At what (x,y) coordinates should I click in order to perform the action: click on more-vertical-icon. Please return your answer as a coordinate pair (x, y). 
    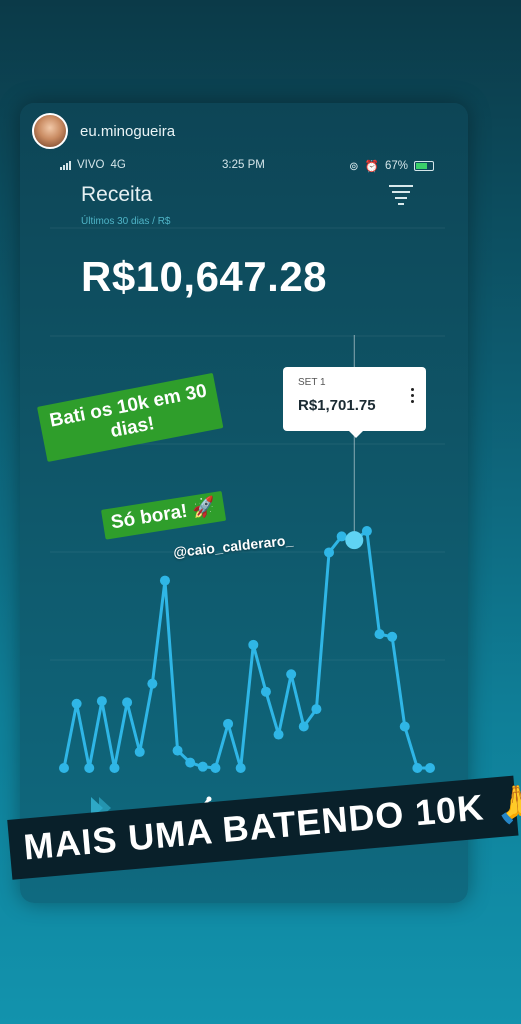
    Looking at the image, I should click on (412, 397).